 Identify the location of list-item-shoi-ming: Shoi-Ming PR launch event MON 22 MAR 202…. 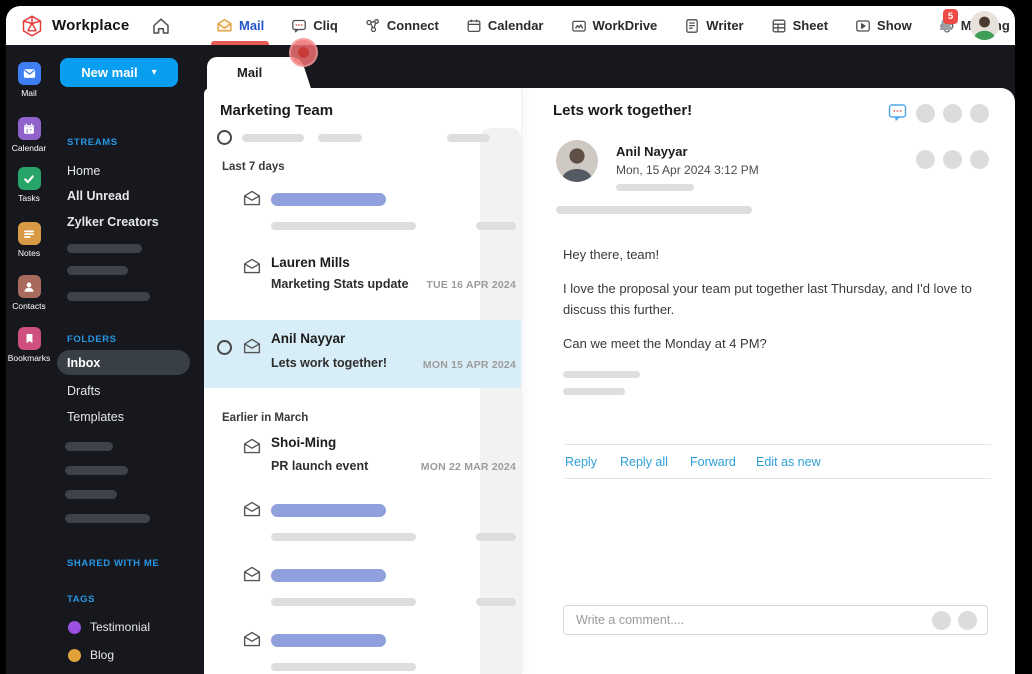
(362, 458).